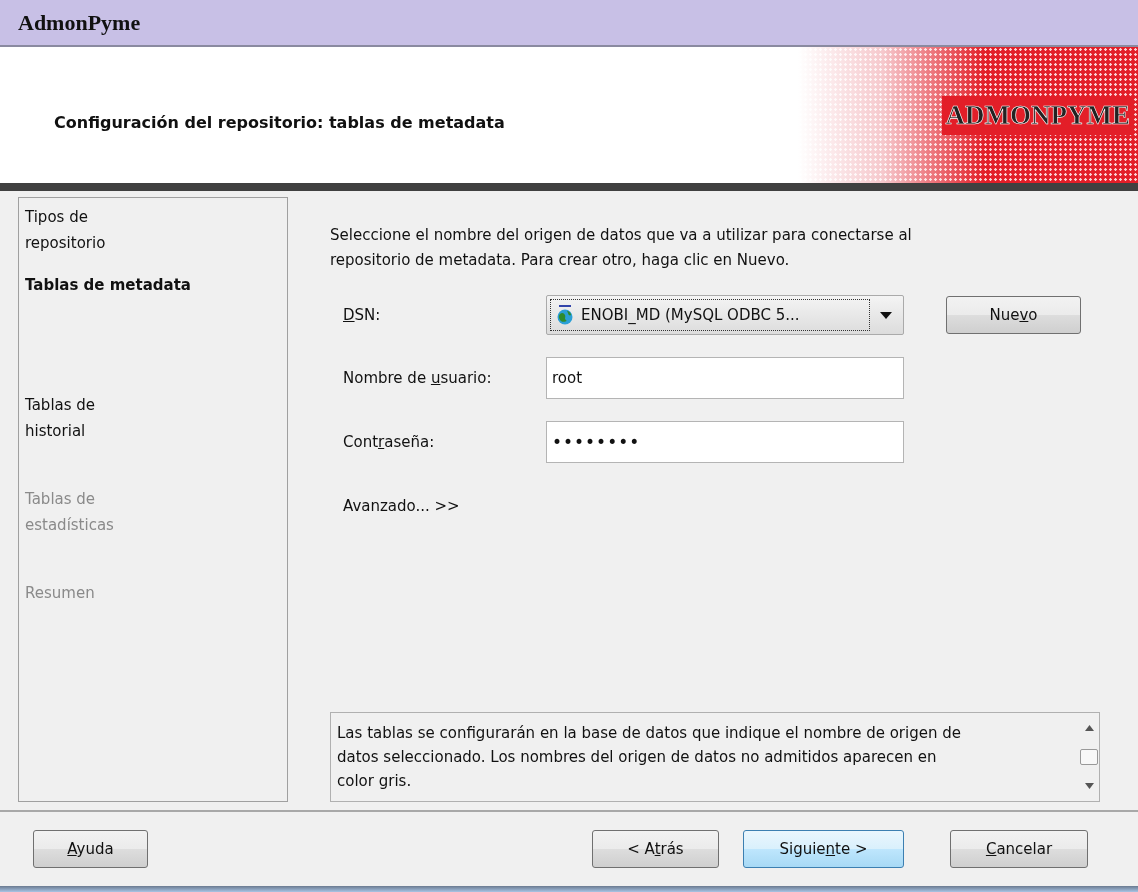 This screenshot has height=892, width=1138. What do you see at coordinates (66, 230) in the screenshot?
I see `step-item: Tipos de repositorio` at bounding box center [66, 230].